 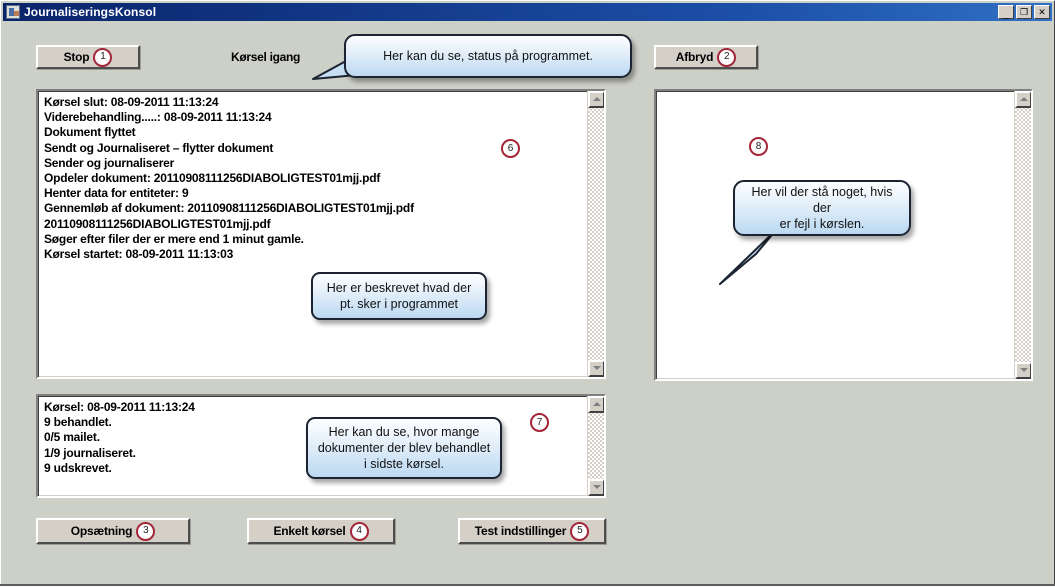 What do you see at coordinates (596, 99) in the screenshot?
I see `log-scroll-up-icon` at bounding box center [596, 99].